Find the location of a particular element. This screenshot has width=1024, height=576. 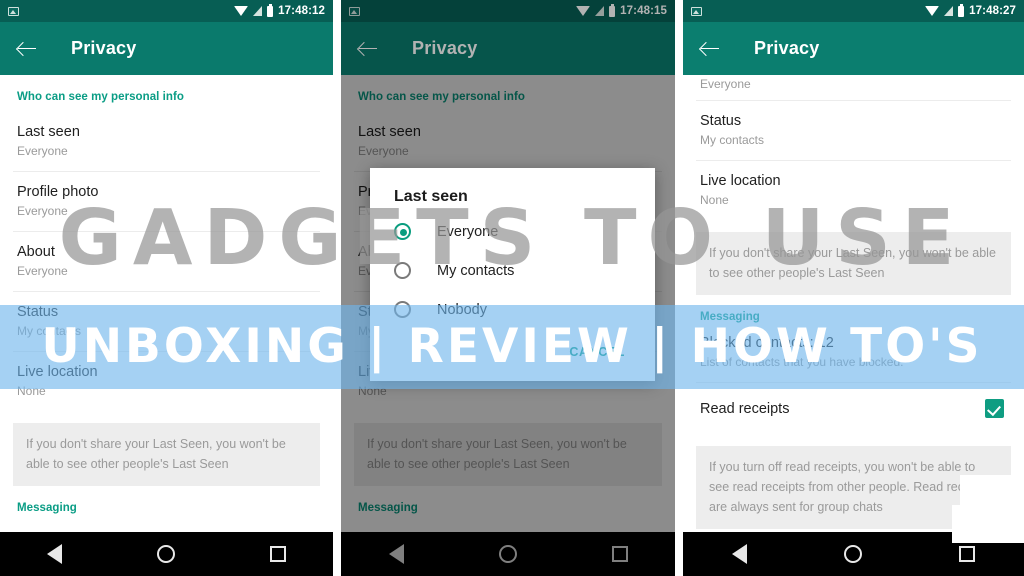

row-value: List of contacts that you have blocked. is located at coordinates (802, 362).